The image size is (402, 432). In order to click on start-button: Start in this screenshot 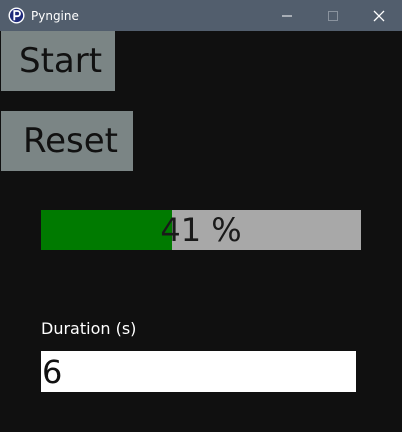, I will do `click(58, 61)`.